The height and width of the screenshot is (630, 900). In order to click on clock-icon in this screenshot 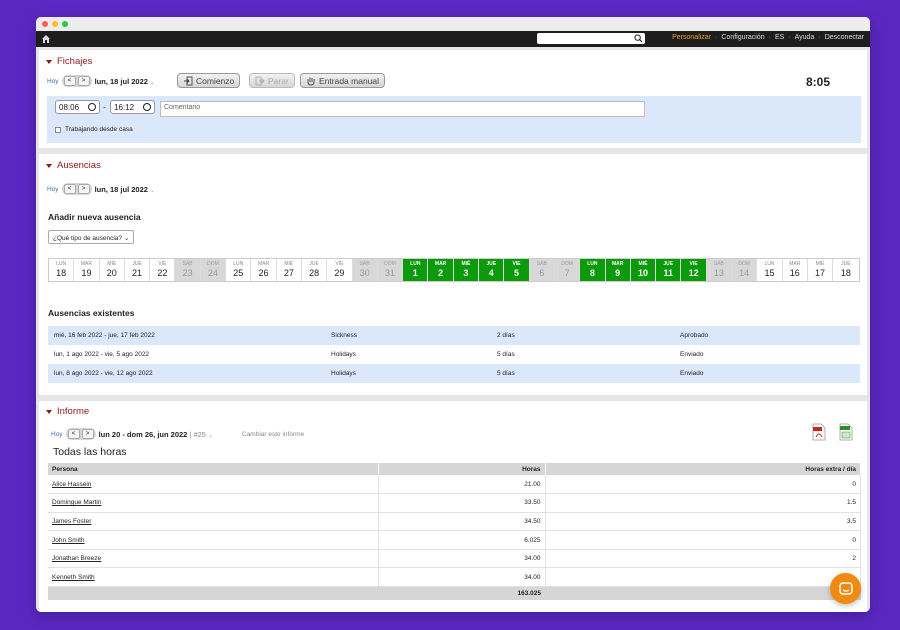, I will do `click(92, 107)`.